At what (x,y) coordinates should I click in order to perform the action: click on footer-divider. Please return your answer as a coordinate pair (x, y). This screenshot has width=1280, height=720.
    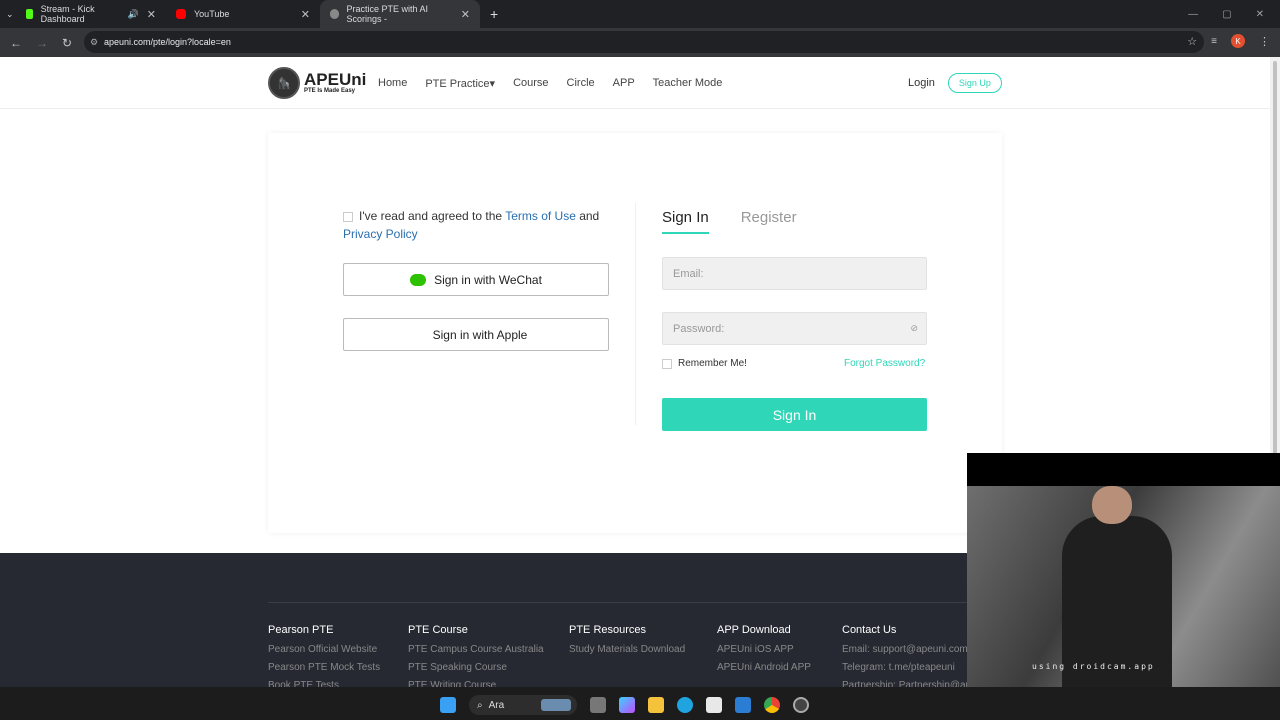
    Looking at the image, I should click on (618, 602).